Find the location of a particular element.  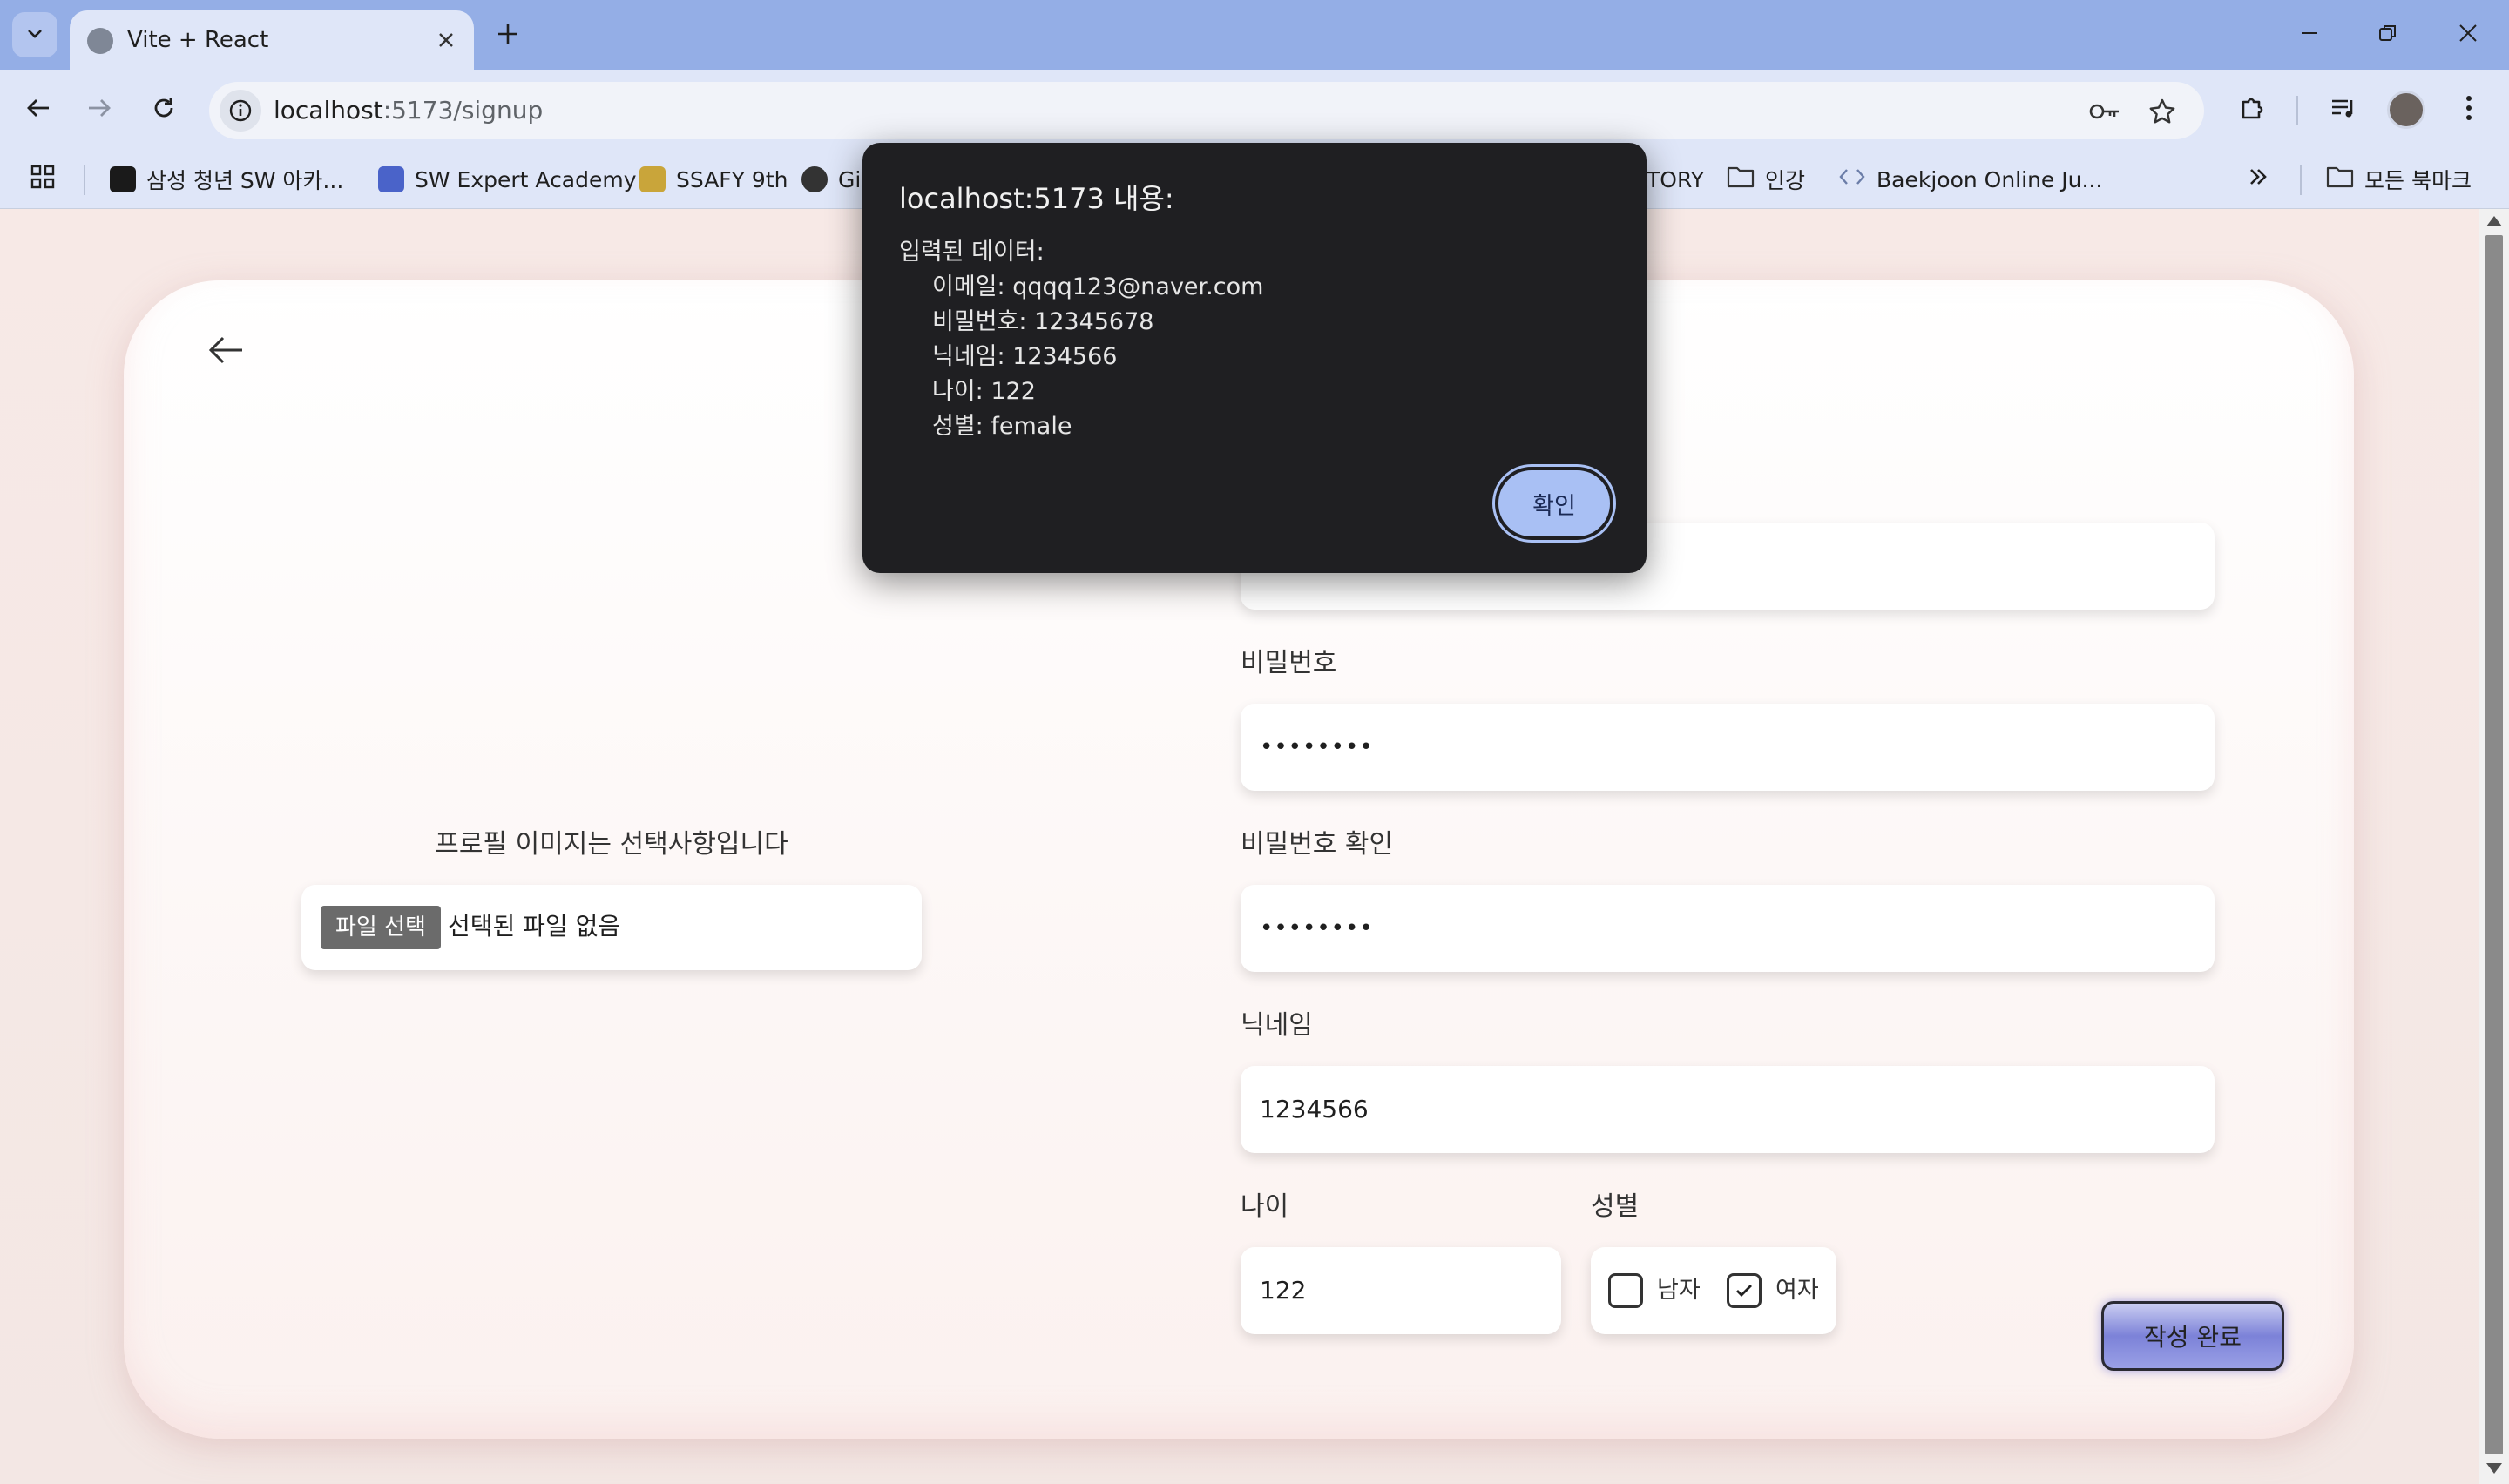

dialog-line: 닉네임: 1234566 is located at coordinates (1025, 357).